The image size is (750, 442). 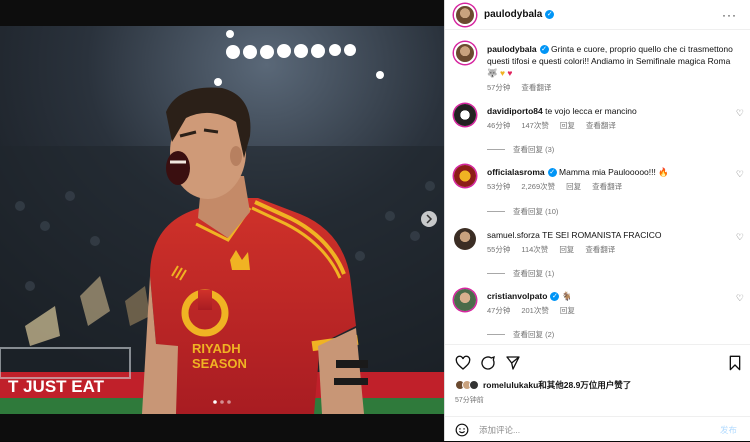 I want to click on heart-icon, so click(x=463, y=363).